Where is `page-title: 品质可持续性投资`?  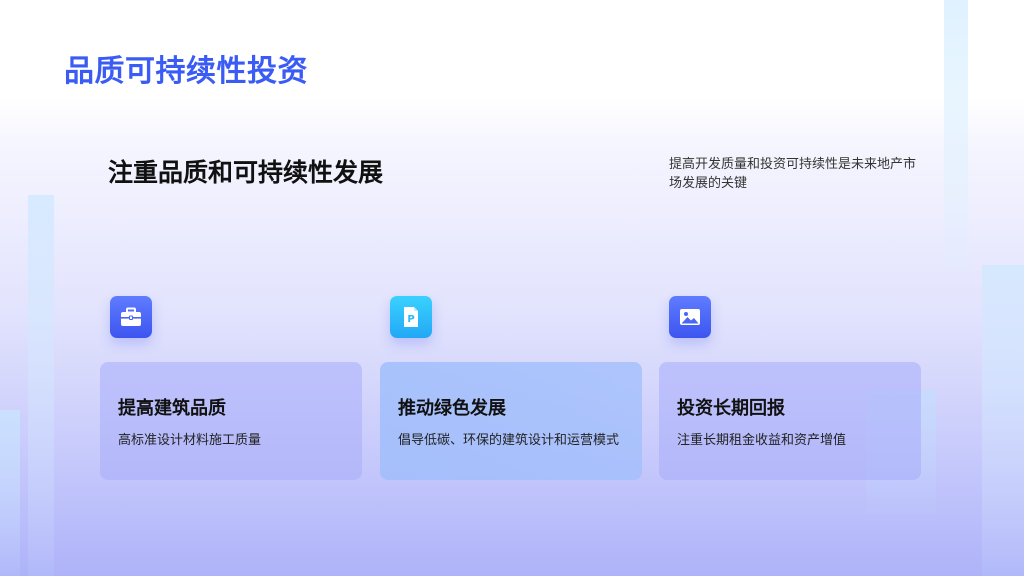 page-title: 品质可持续性投资 is located at coordinates (186, 71).